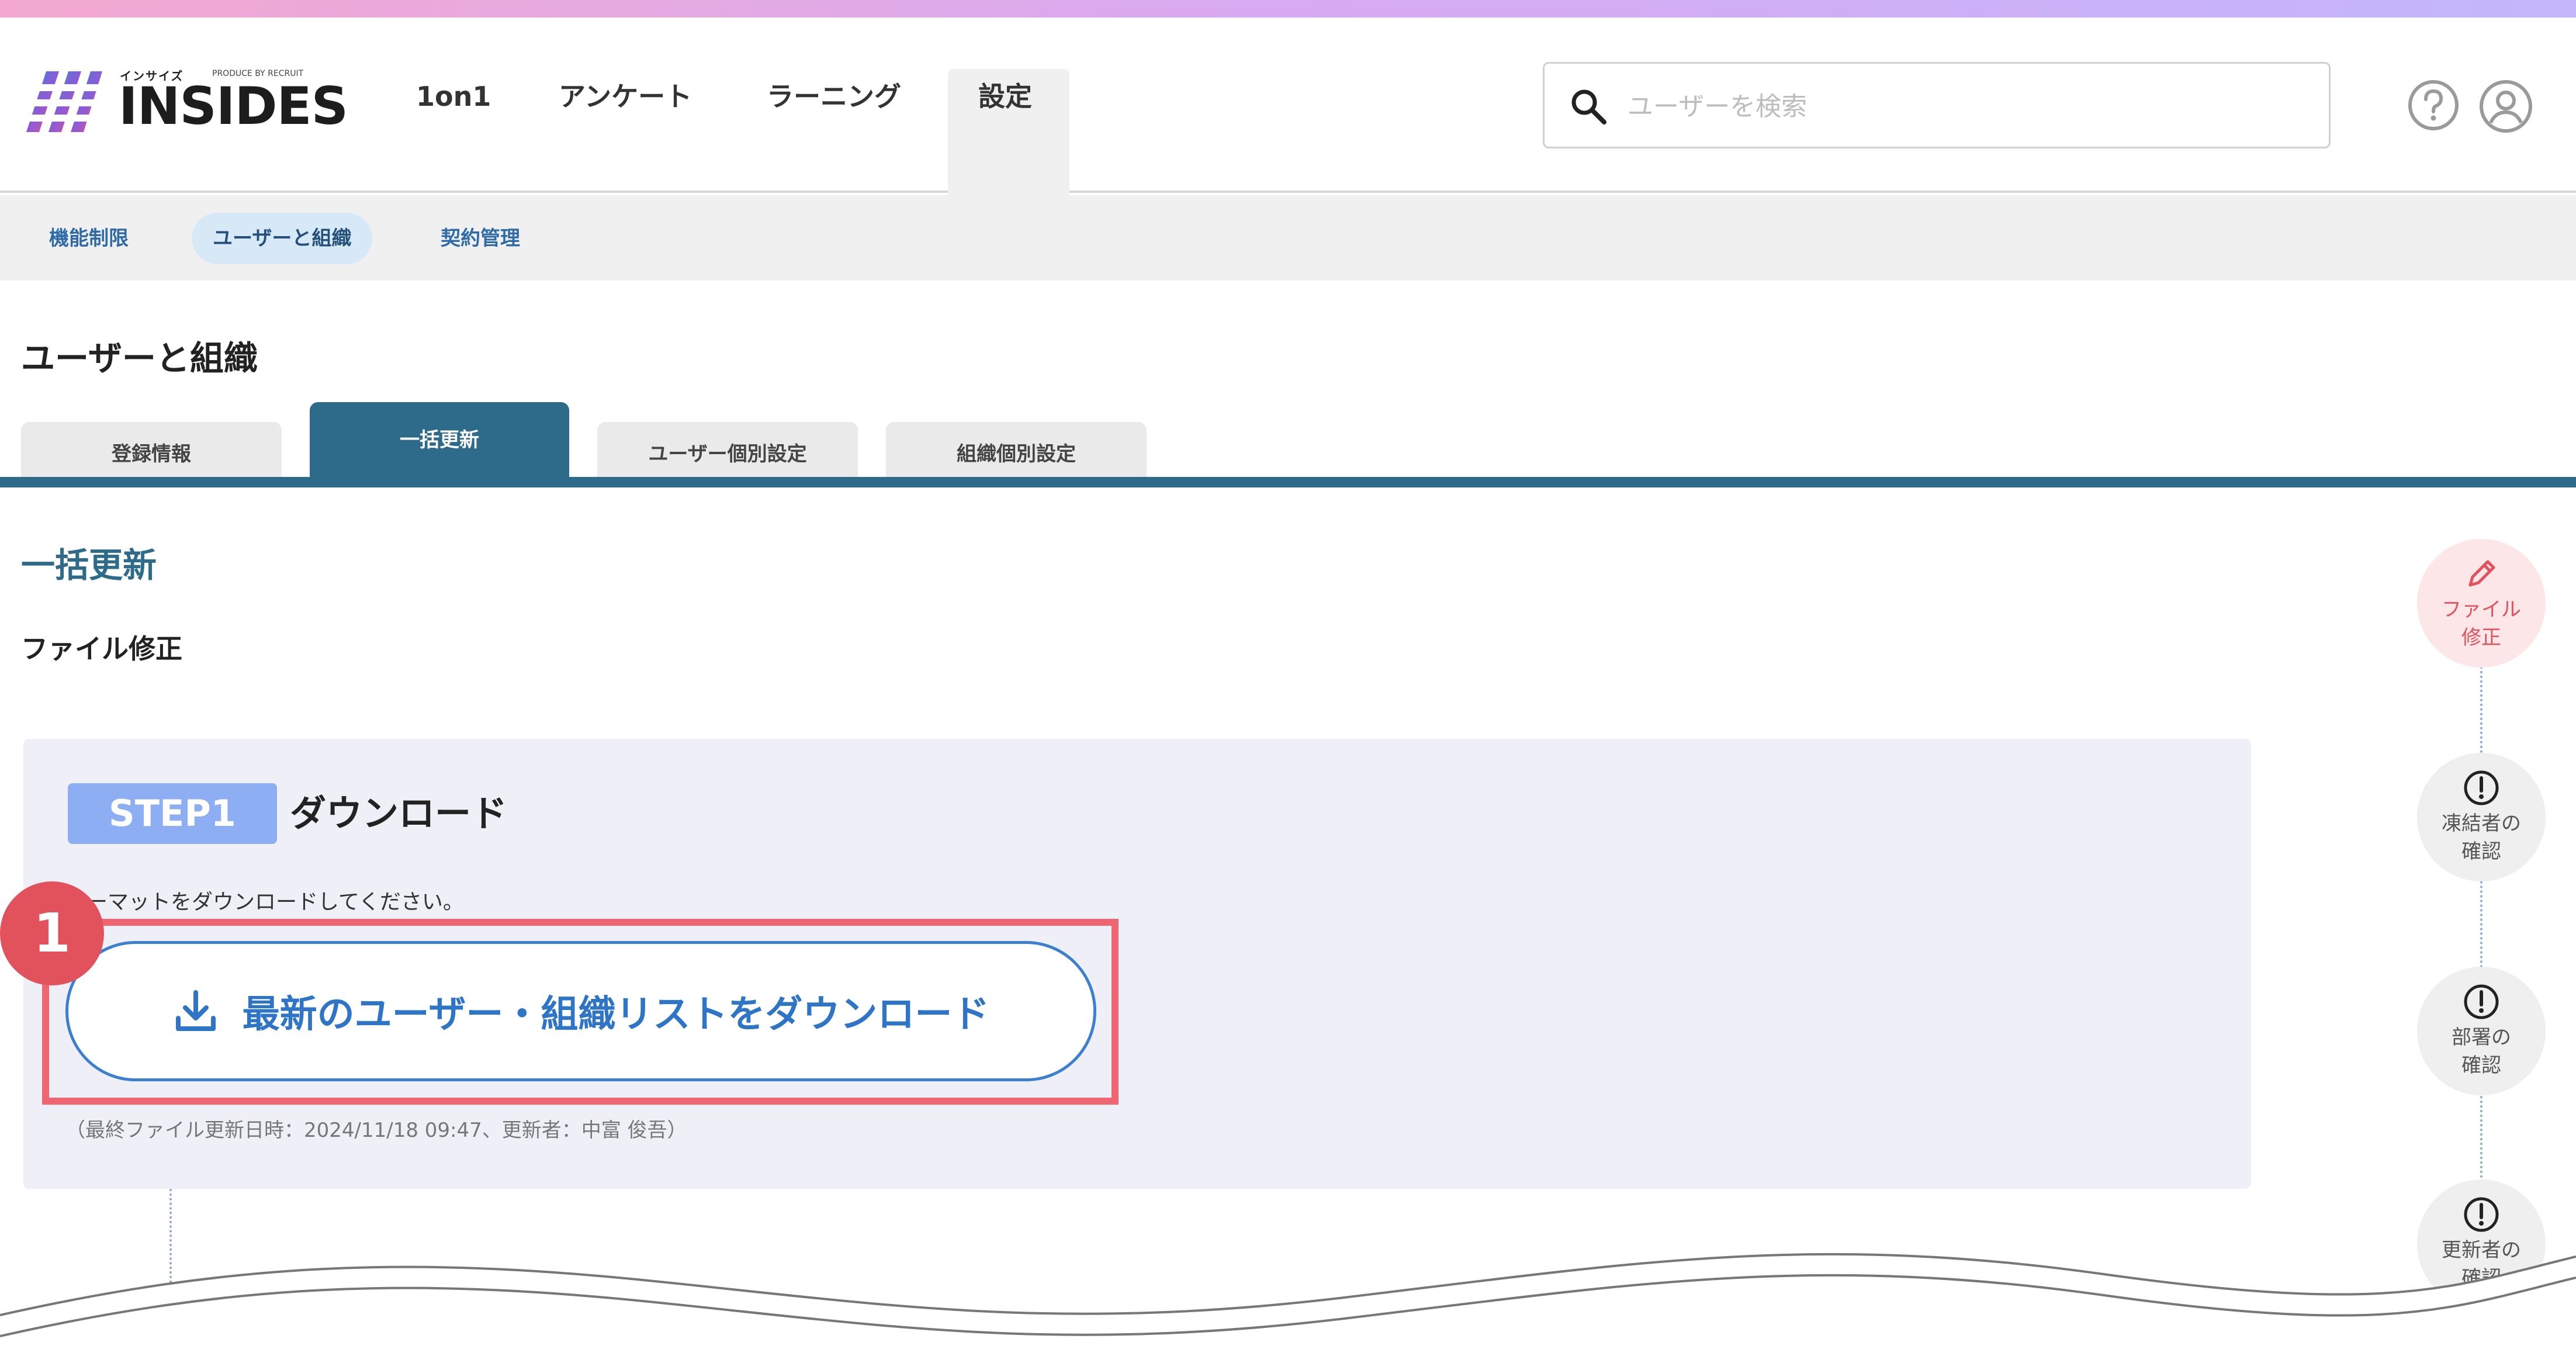 Image resolution: width=2576 pixels, height=1356 pixels. What do you see at coordinates (2433, 105) in the screenshot?
I see `help-icon` at bounding box center [2433, 105].